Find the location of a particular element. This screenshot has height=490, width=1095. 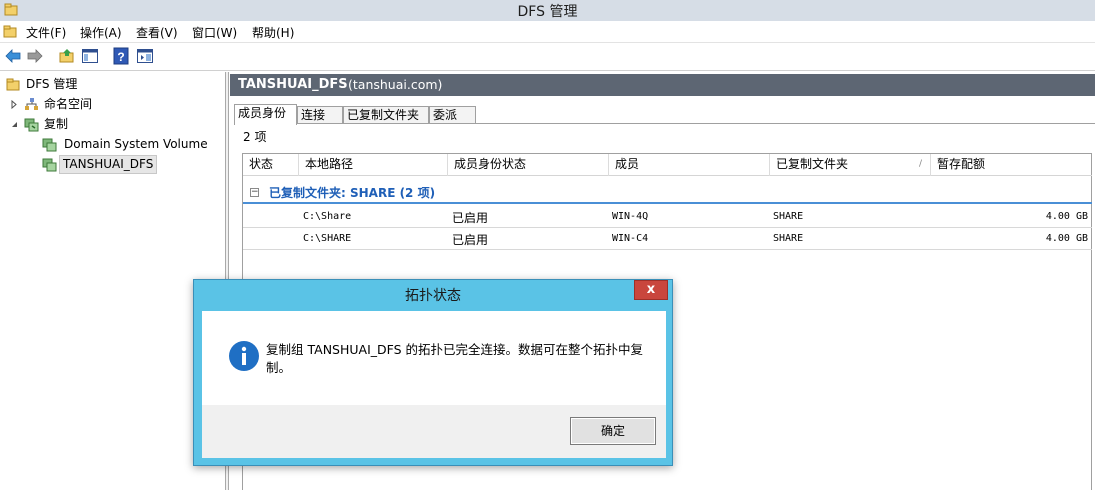

tree-item-namespaces: 命名空间 is located at coordinates (113, 104).